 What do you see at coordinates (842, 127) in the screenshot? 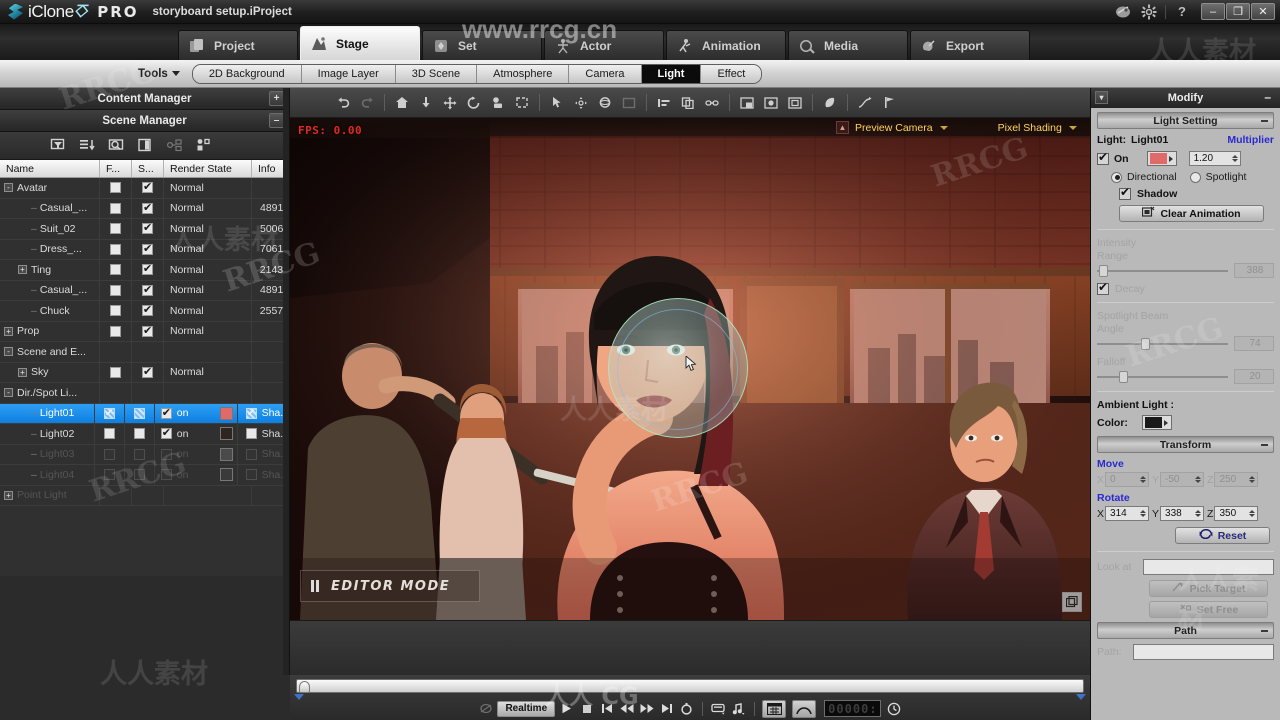
I see `viewport-layout-button: ▲` at bounding box center [842, 127].